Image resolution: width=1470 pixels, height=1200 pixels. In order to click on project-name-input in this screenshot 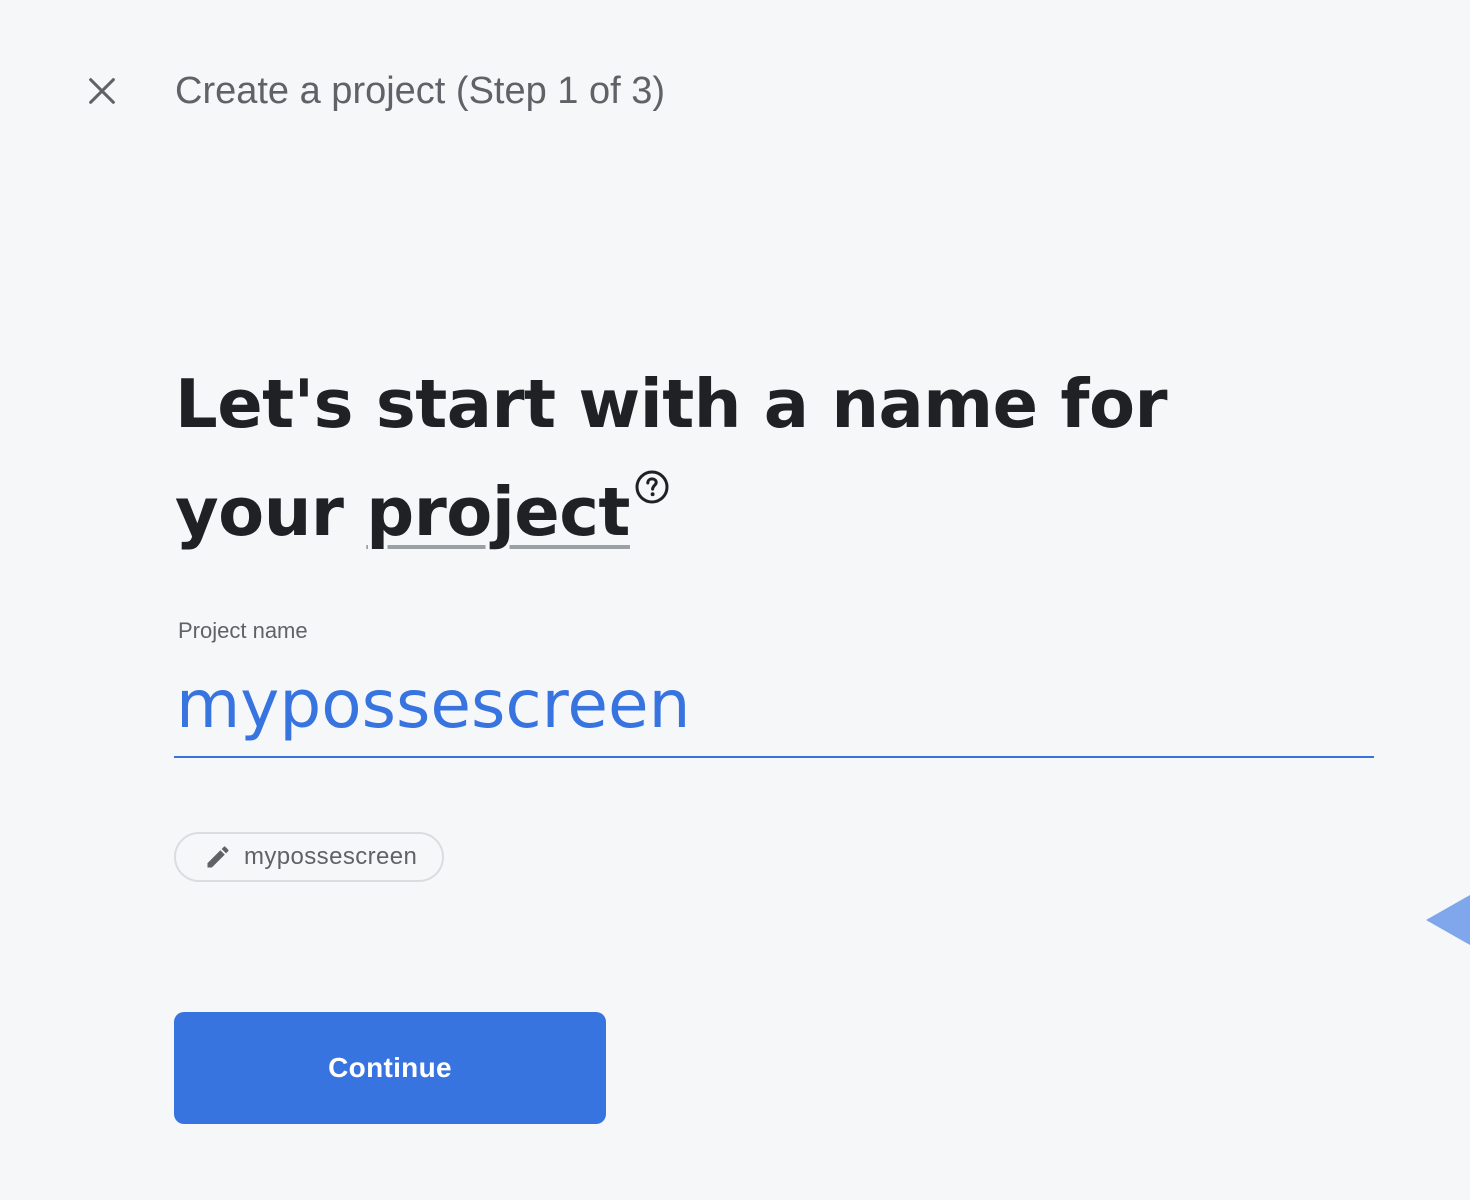, I will do `click(774, 705)`.